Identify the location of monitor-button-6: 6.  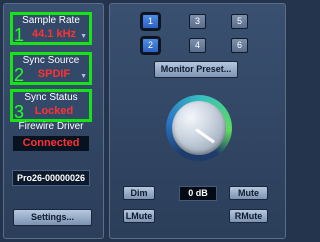
(239, 45).